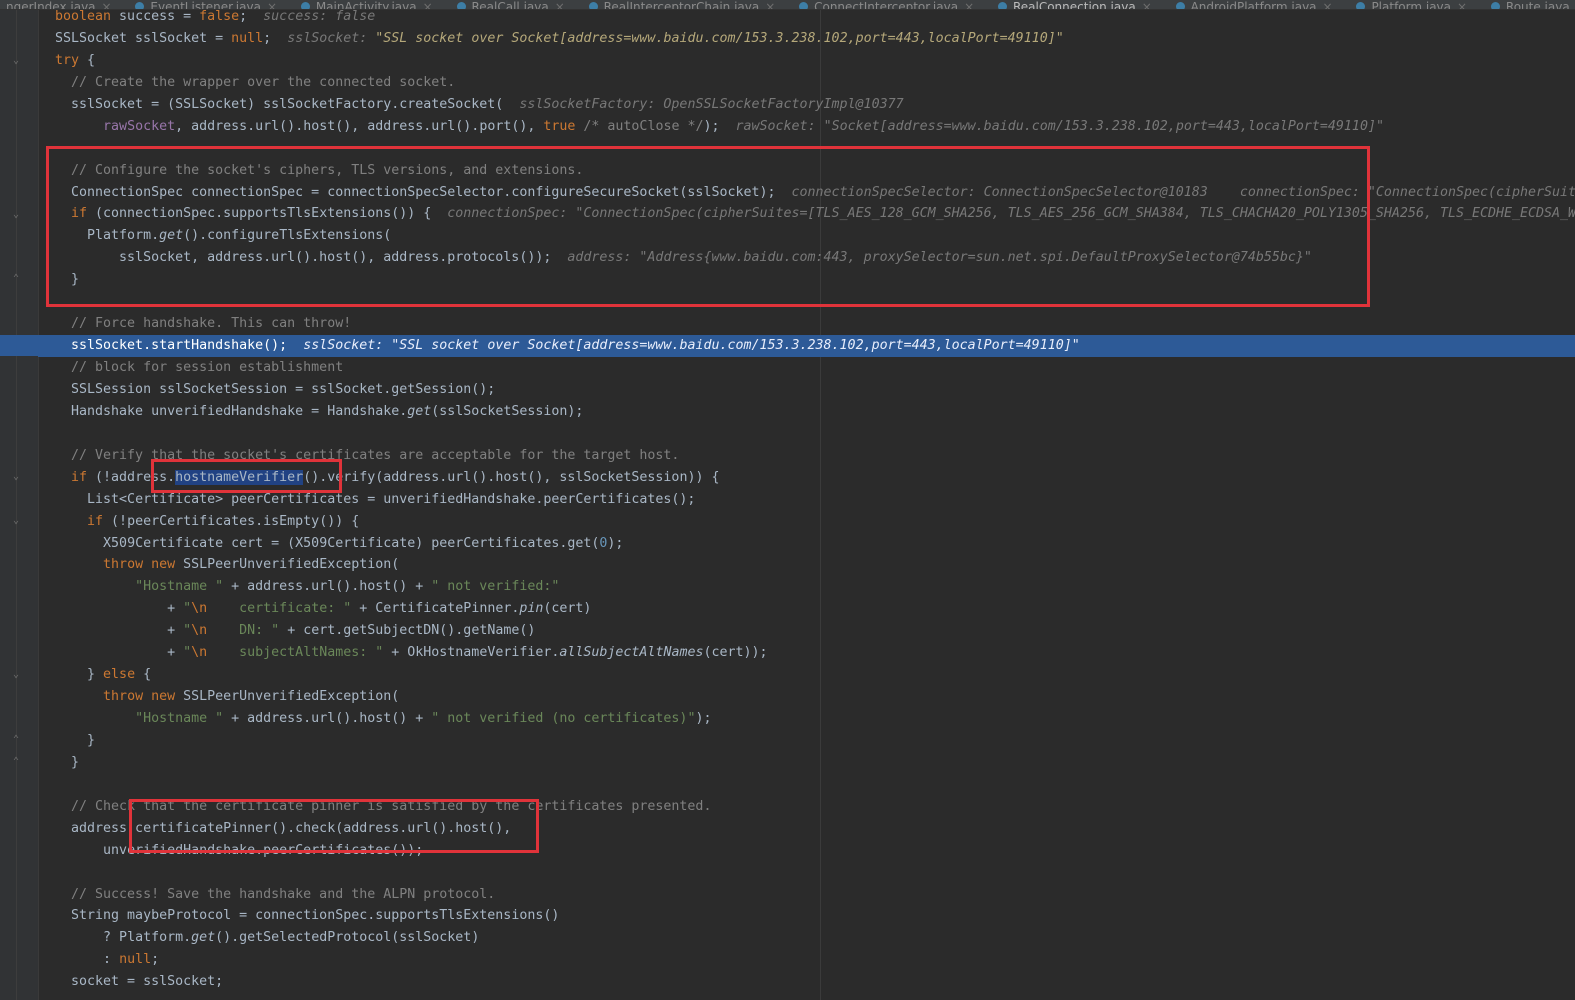 The image size is (1575, 1000). I want to click on debug-inline-label: sslSocket:, so click(347, 346).